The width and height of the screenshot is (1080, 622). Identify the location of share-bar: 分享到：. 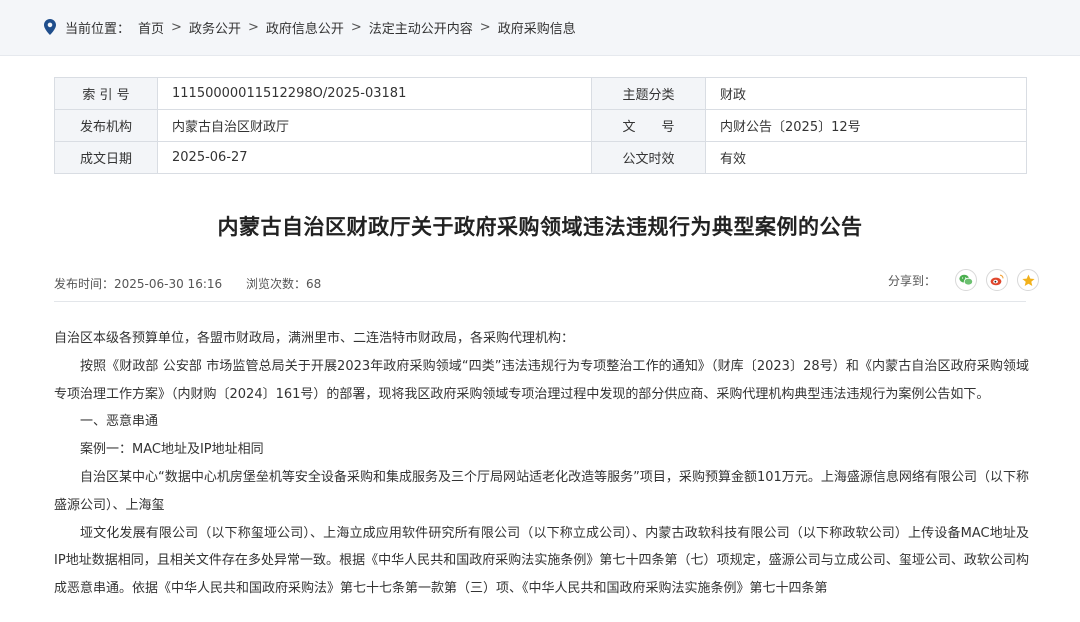
(964, 280).